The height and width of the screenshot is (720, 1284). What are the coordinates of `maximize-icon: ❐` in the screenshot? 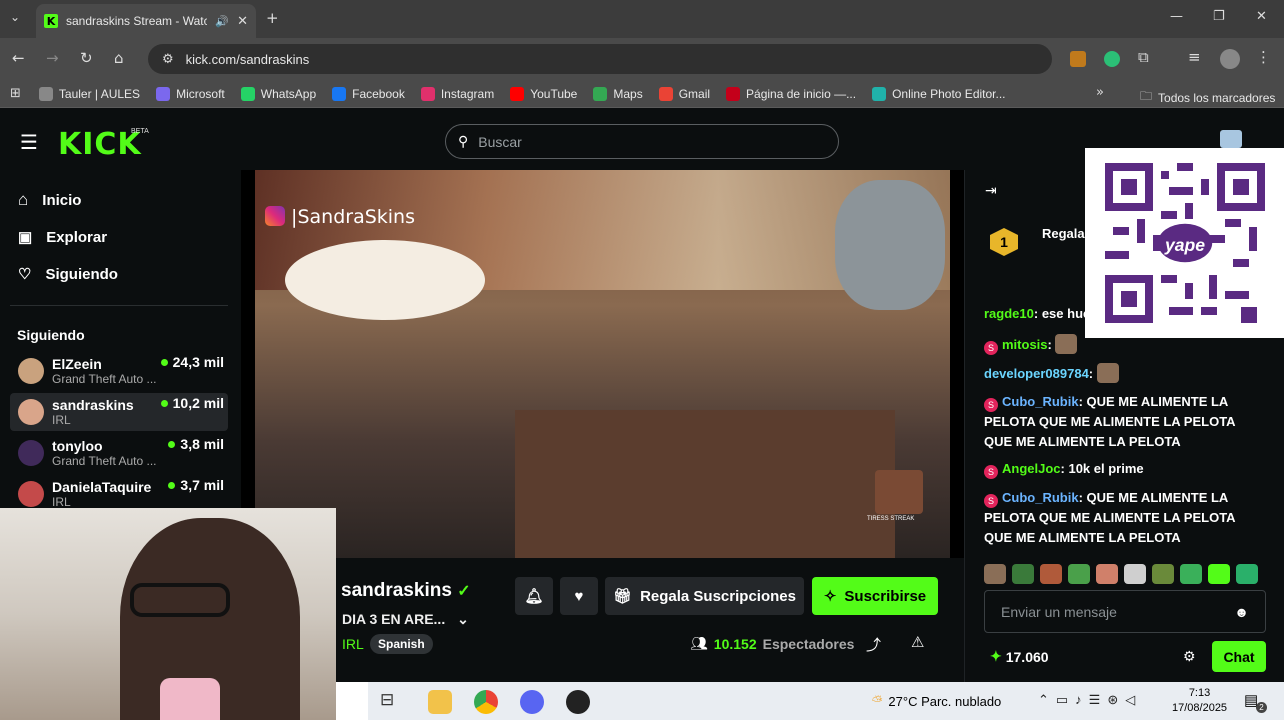 It's located at (1219, 16).